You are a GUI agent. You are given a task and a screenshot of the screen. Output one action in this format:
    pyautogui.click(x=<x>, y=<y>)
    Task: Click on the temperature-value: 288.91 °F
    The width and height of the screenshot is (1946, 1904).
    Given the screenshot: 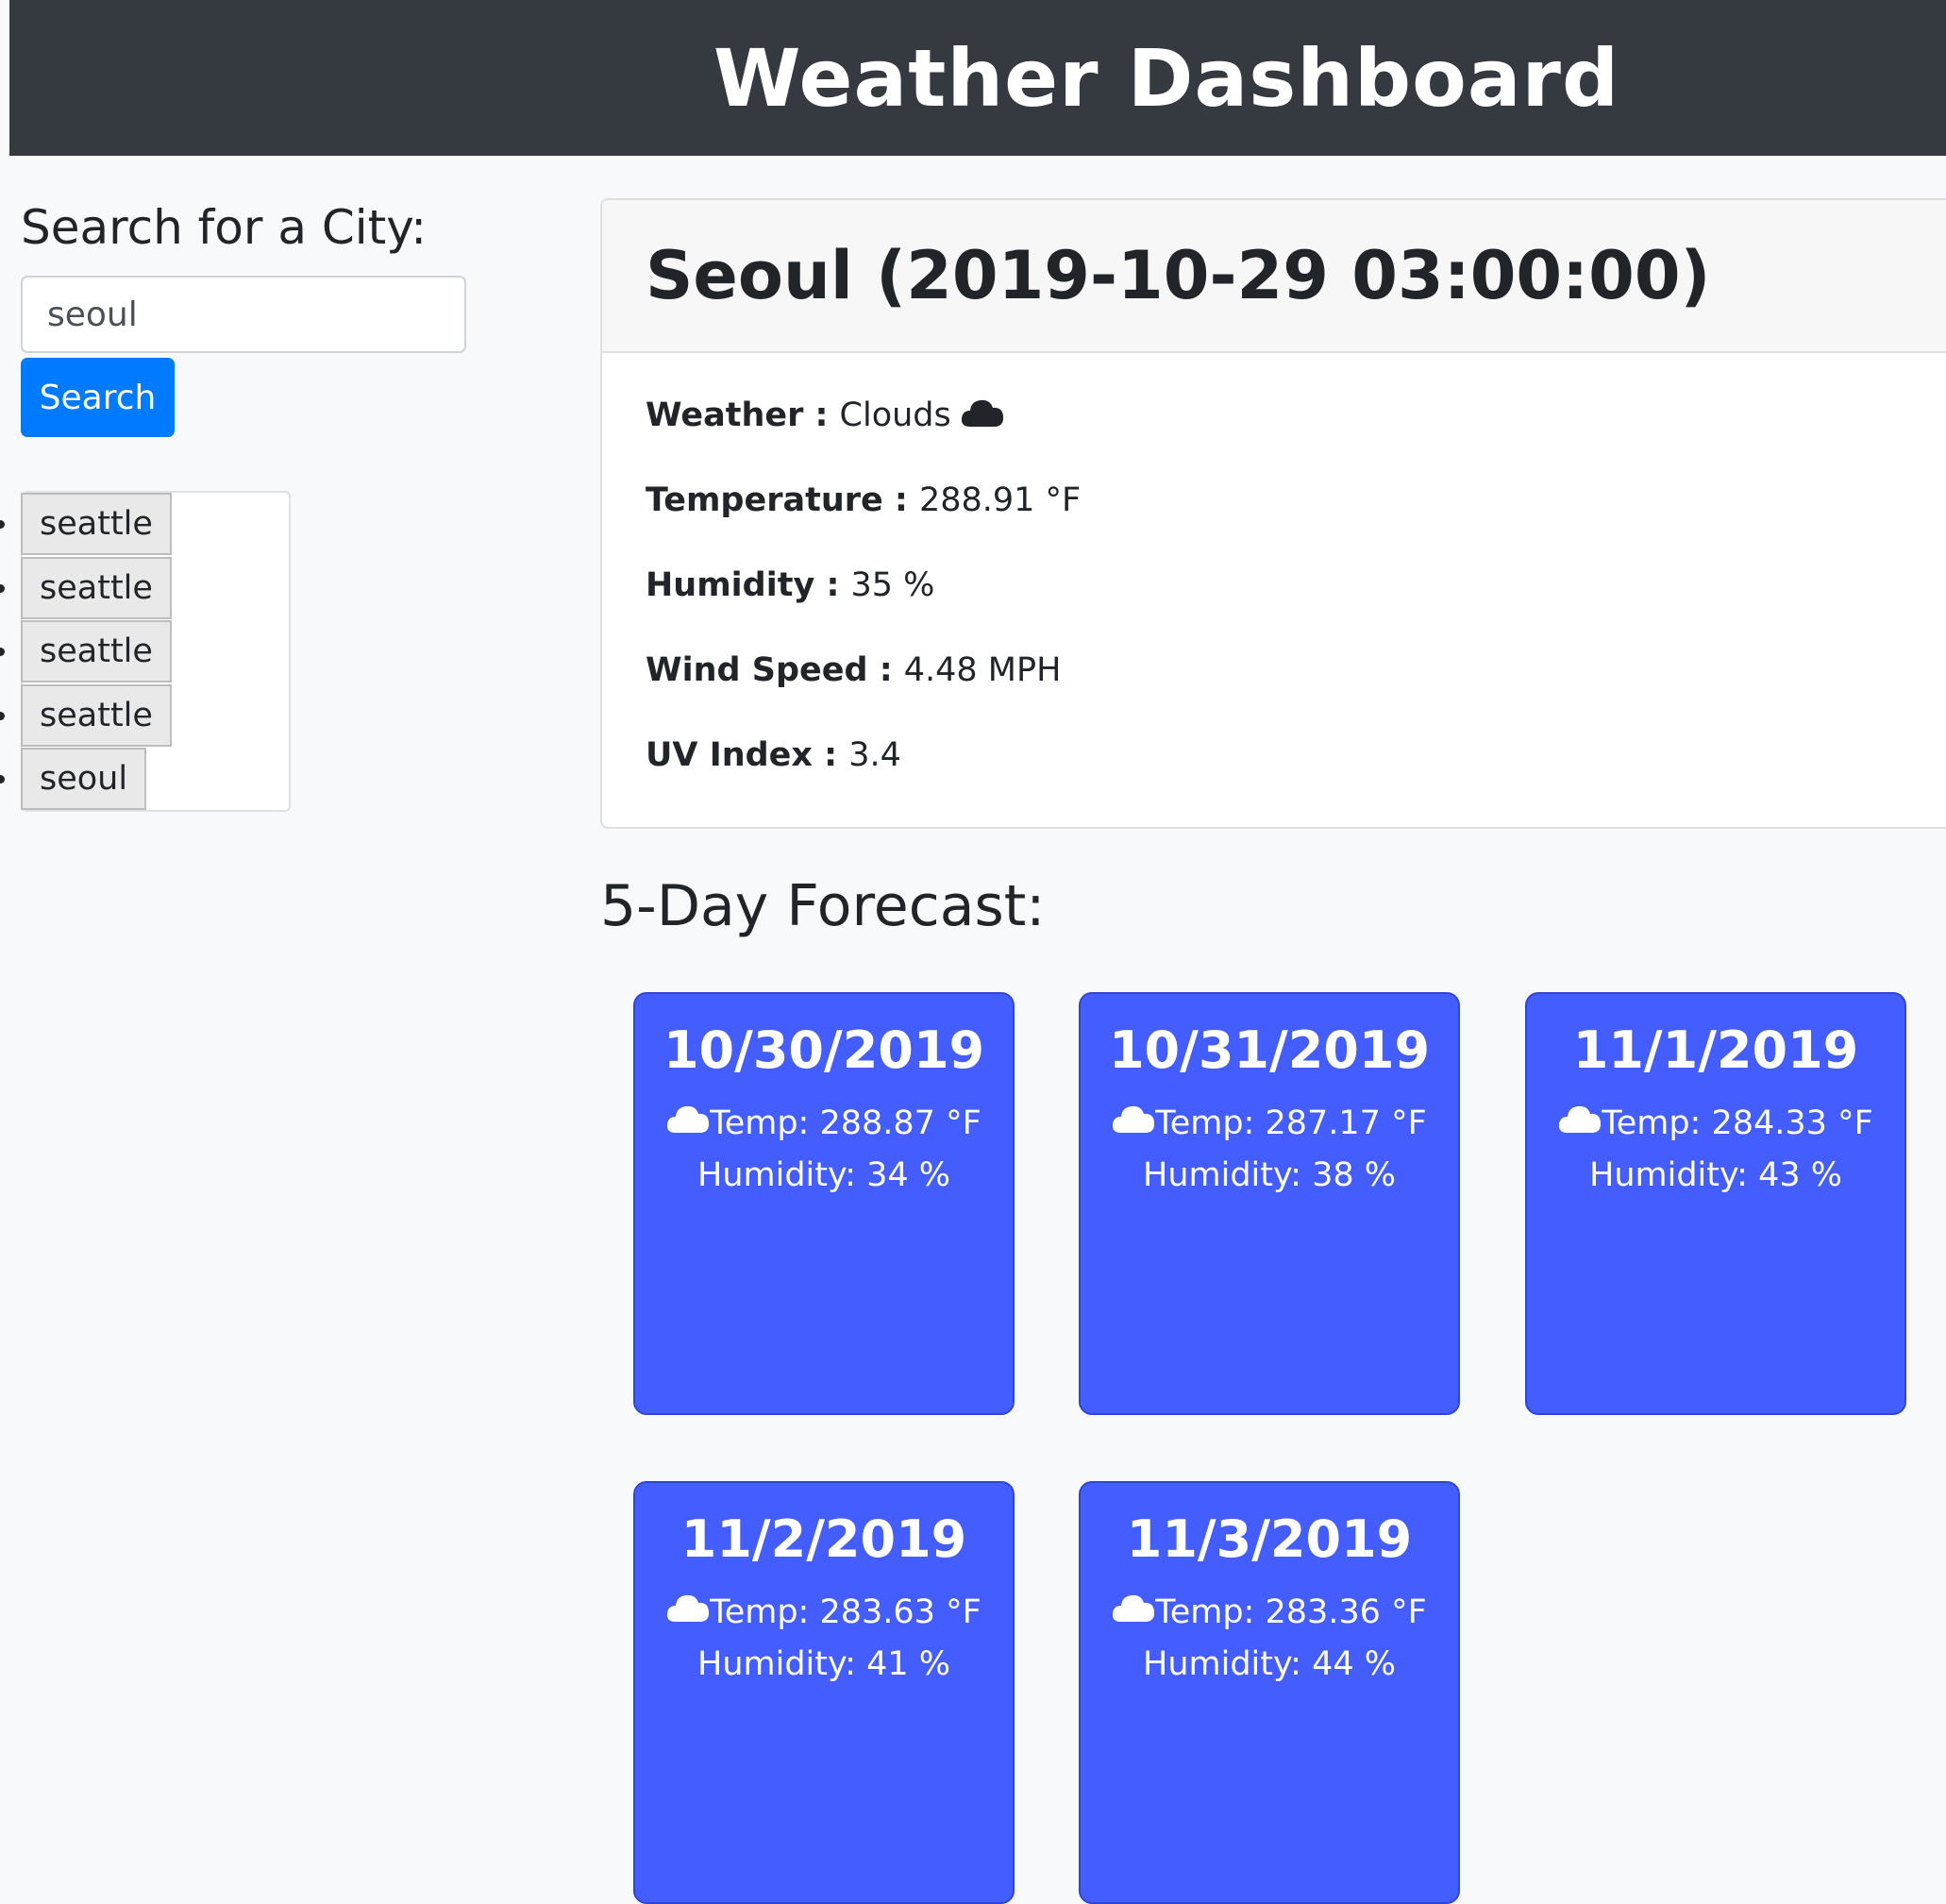 What is the action you would take?
    pyautogui.click(x=1000, y=500)
    